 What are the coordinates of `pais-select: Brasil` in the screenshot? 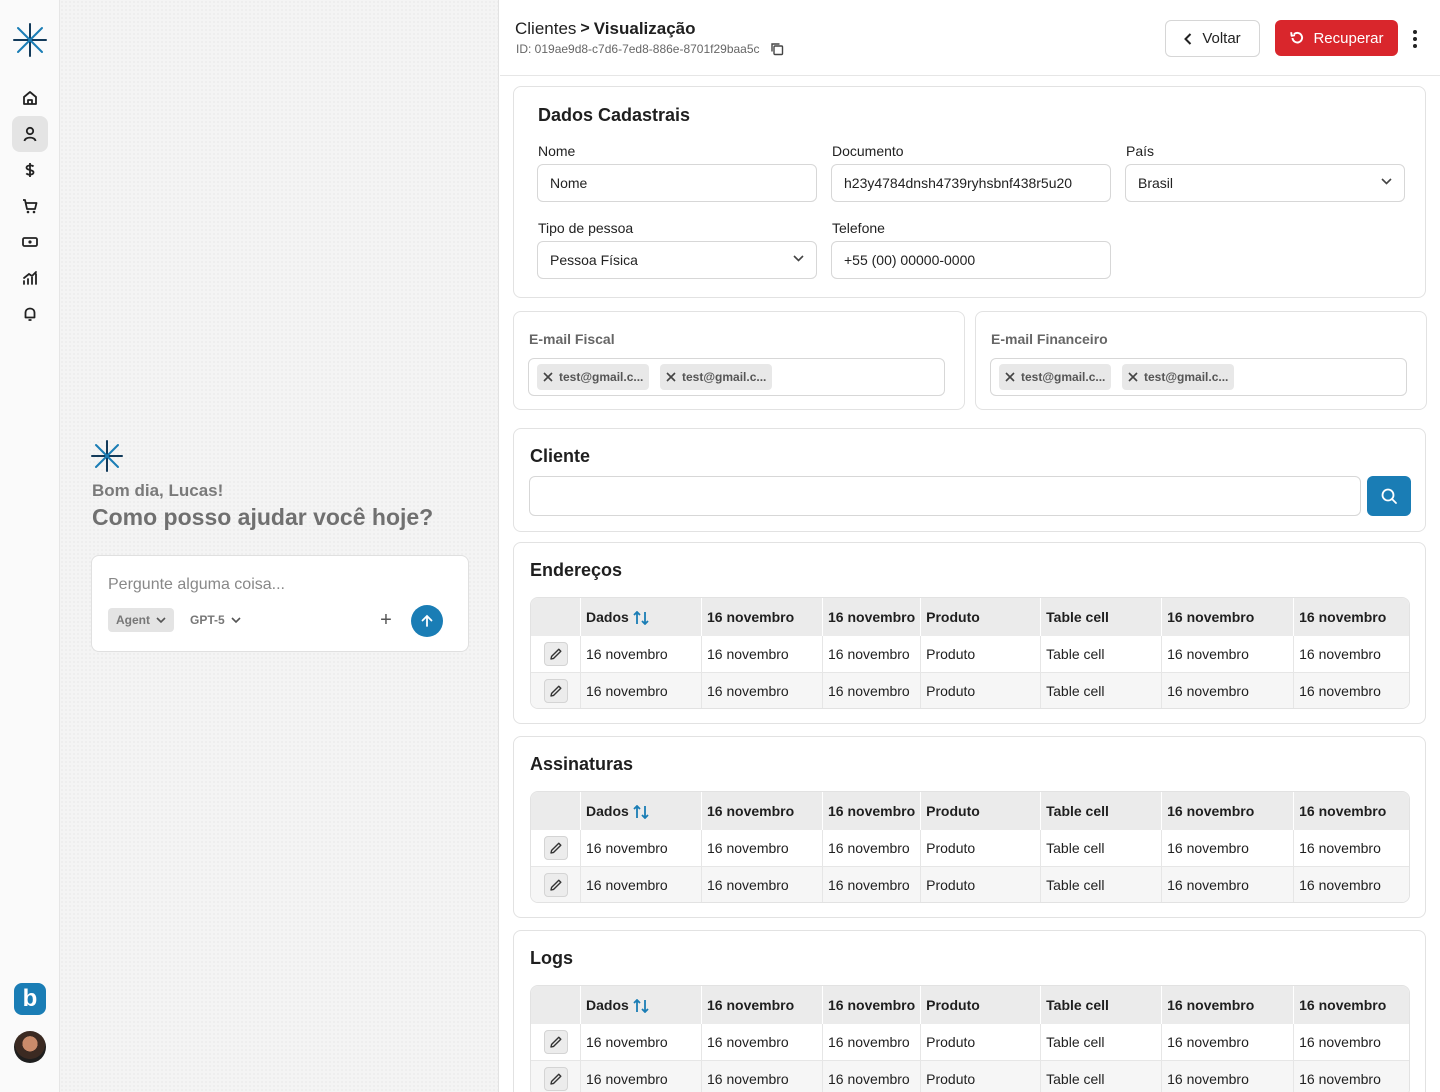 It's located at (1265, 183).